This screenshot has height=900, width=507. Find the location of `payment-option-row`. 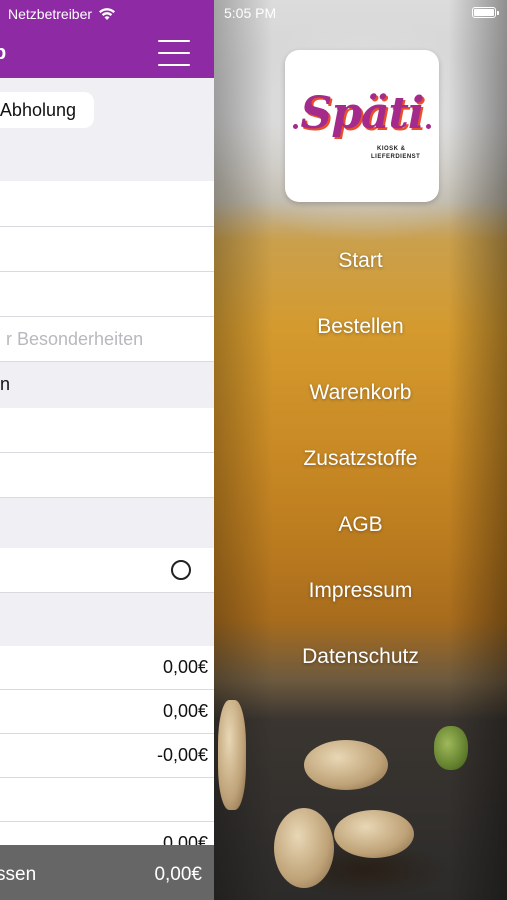

payment-option-row is located at coordinates (107, 570).